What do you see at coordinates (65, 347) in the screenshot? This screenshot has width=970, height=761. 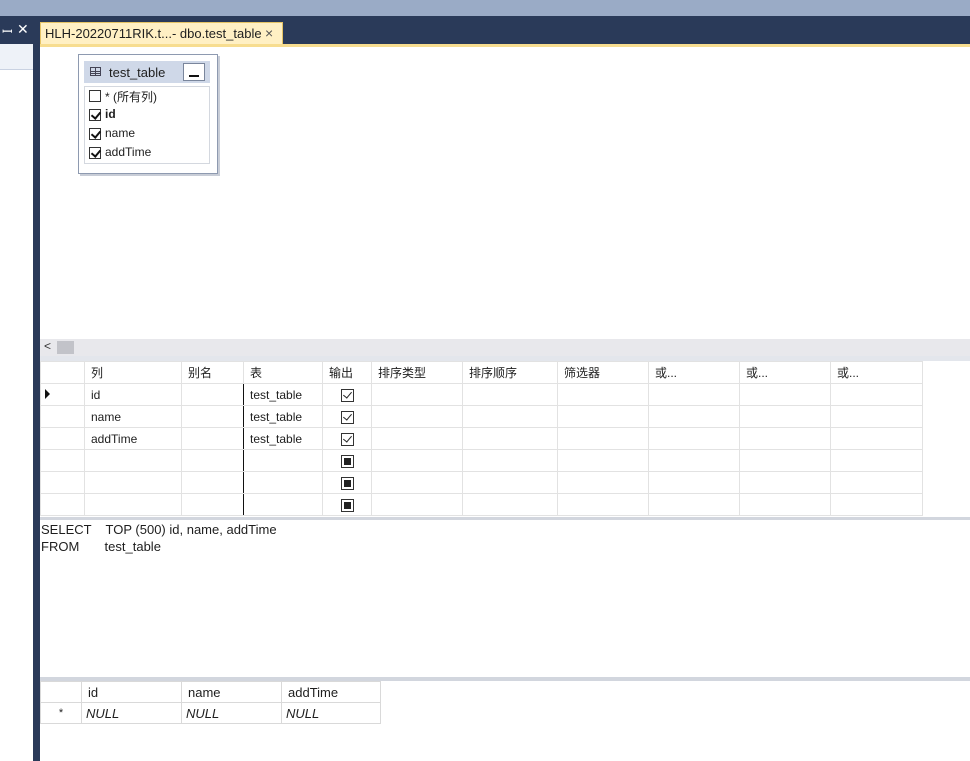 I see `scrollbar-thumb` at bounding box center [65, 347].